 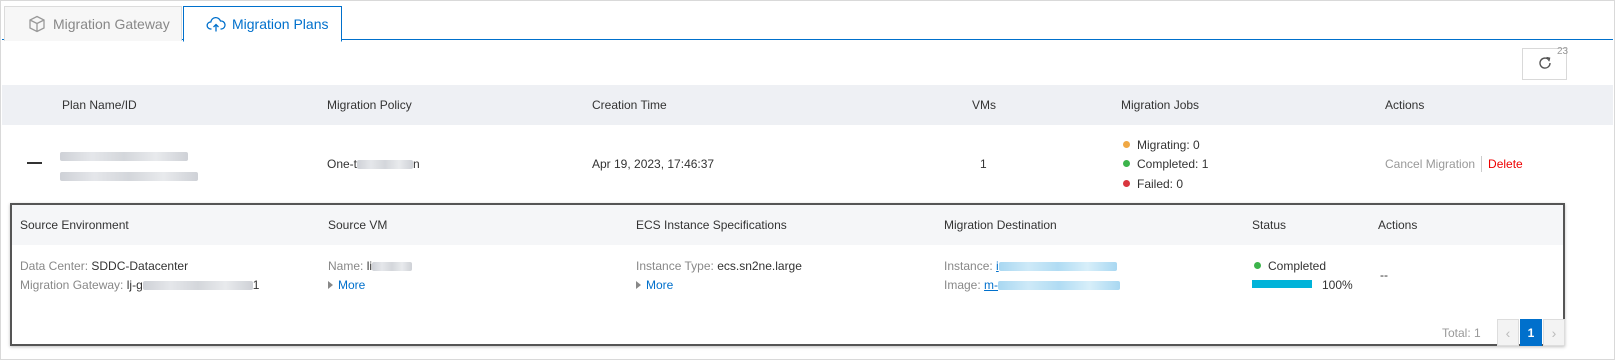 I want to click on destination-instance: Instance: i, so click(x=1030, y=266).